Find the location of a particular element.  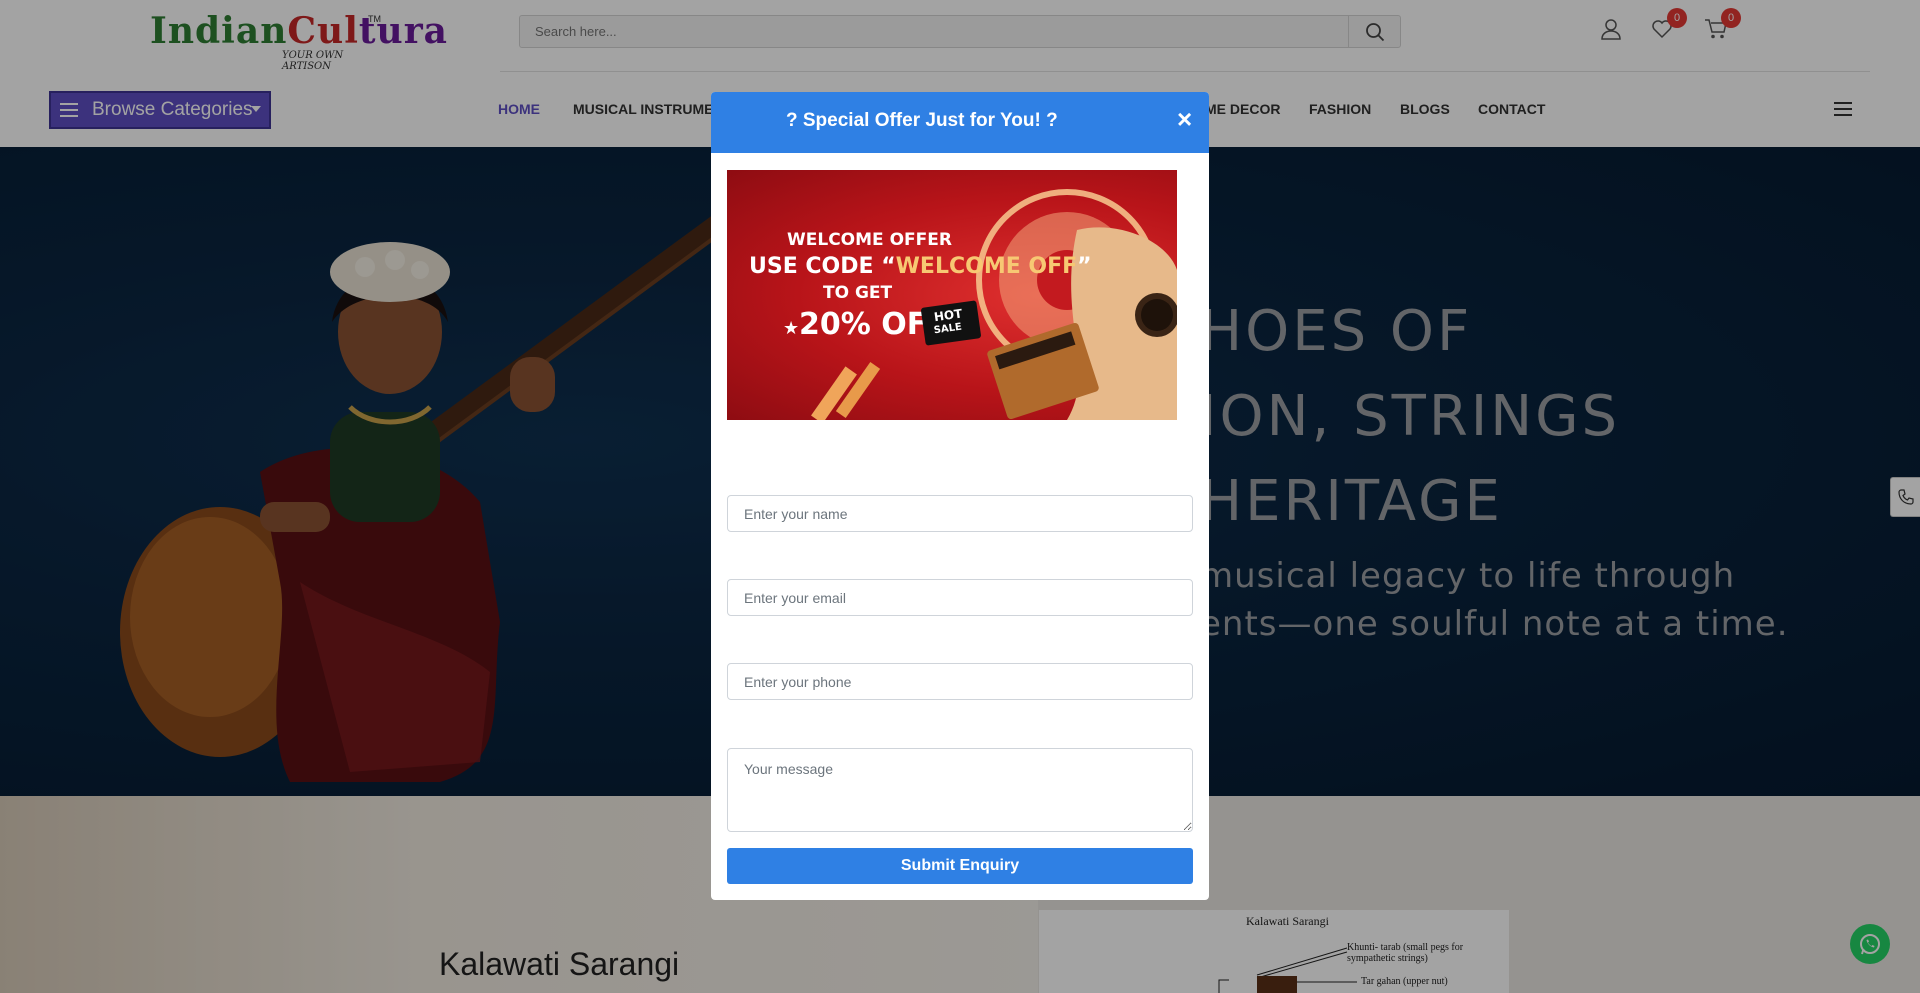

name-field is located at coordinates (960, 513).